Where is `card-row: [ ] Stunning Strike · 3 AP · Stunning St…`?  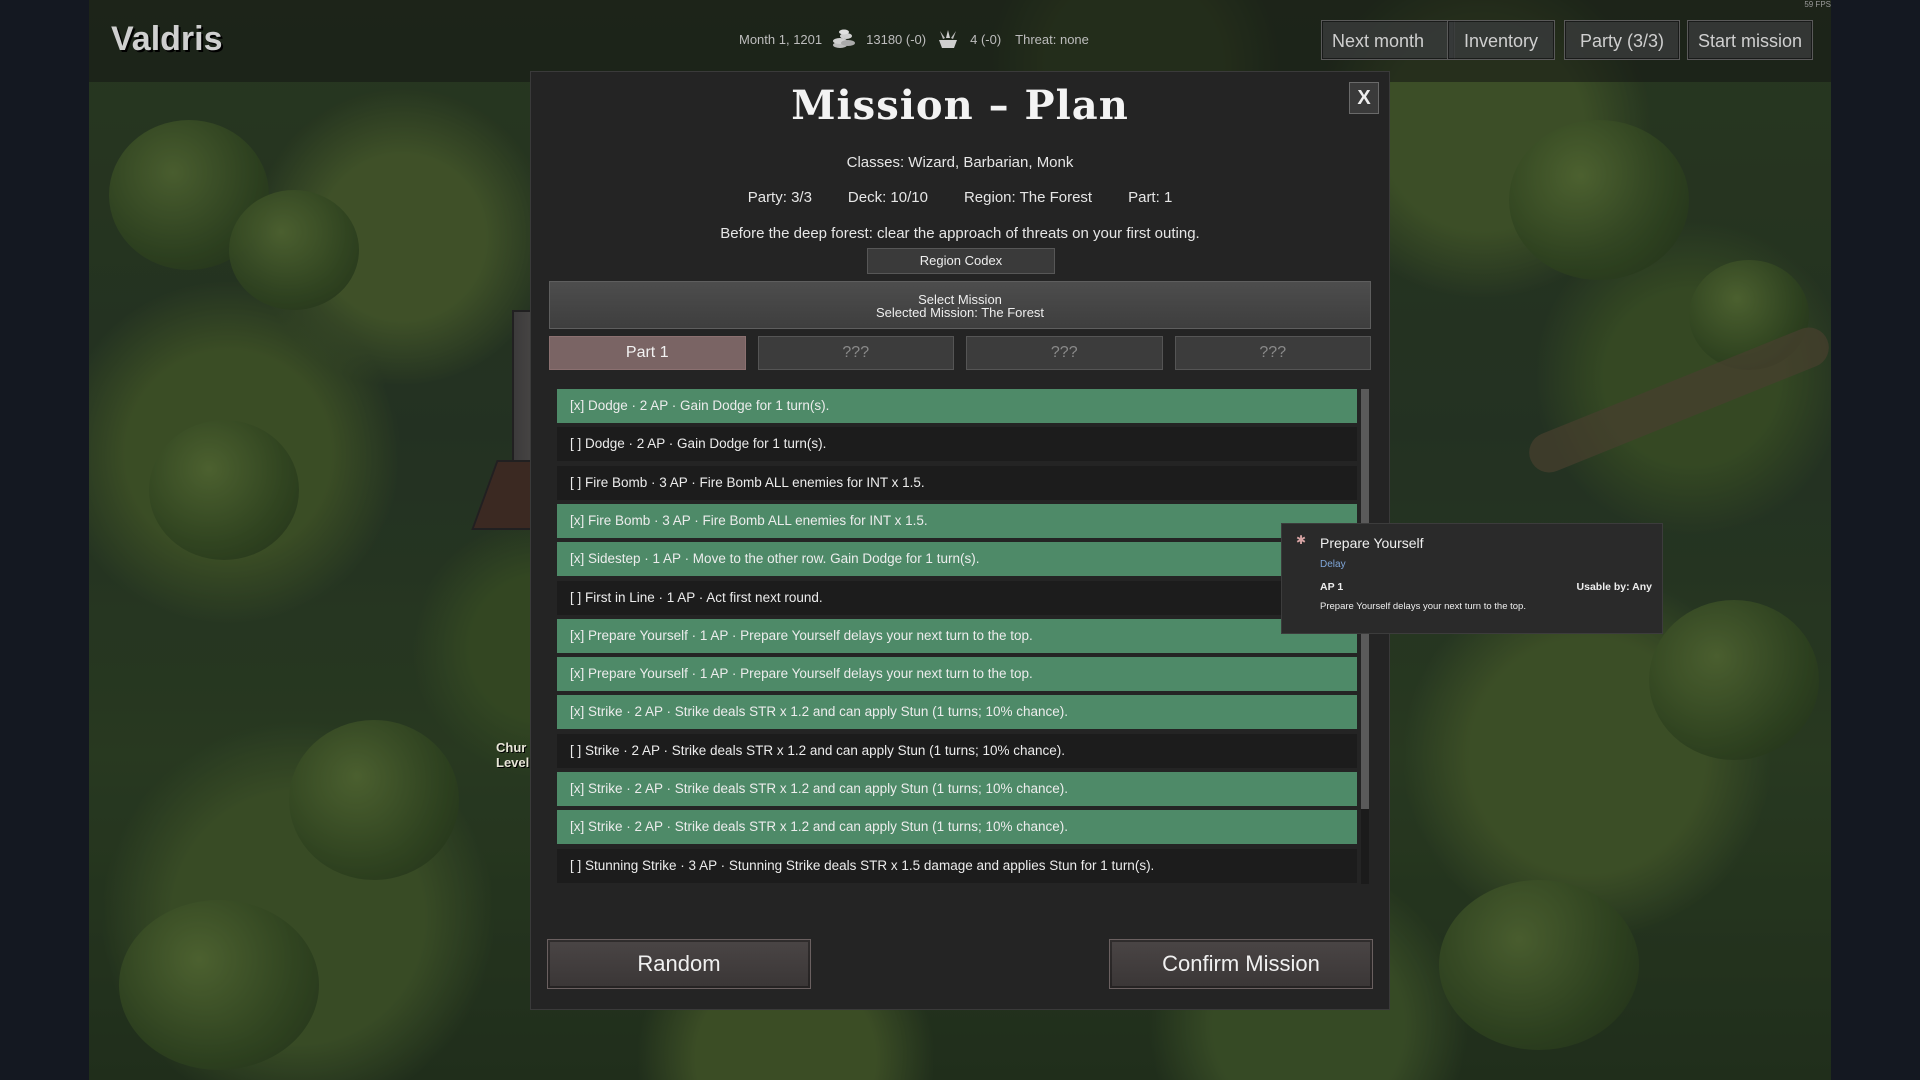
card-row: [ ] Stunning Strike · 3 AP · Stunning St… is located at coordinates (957, 866).